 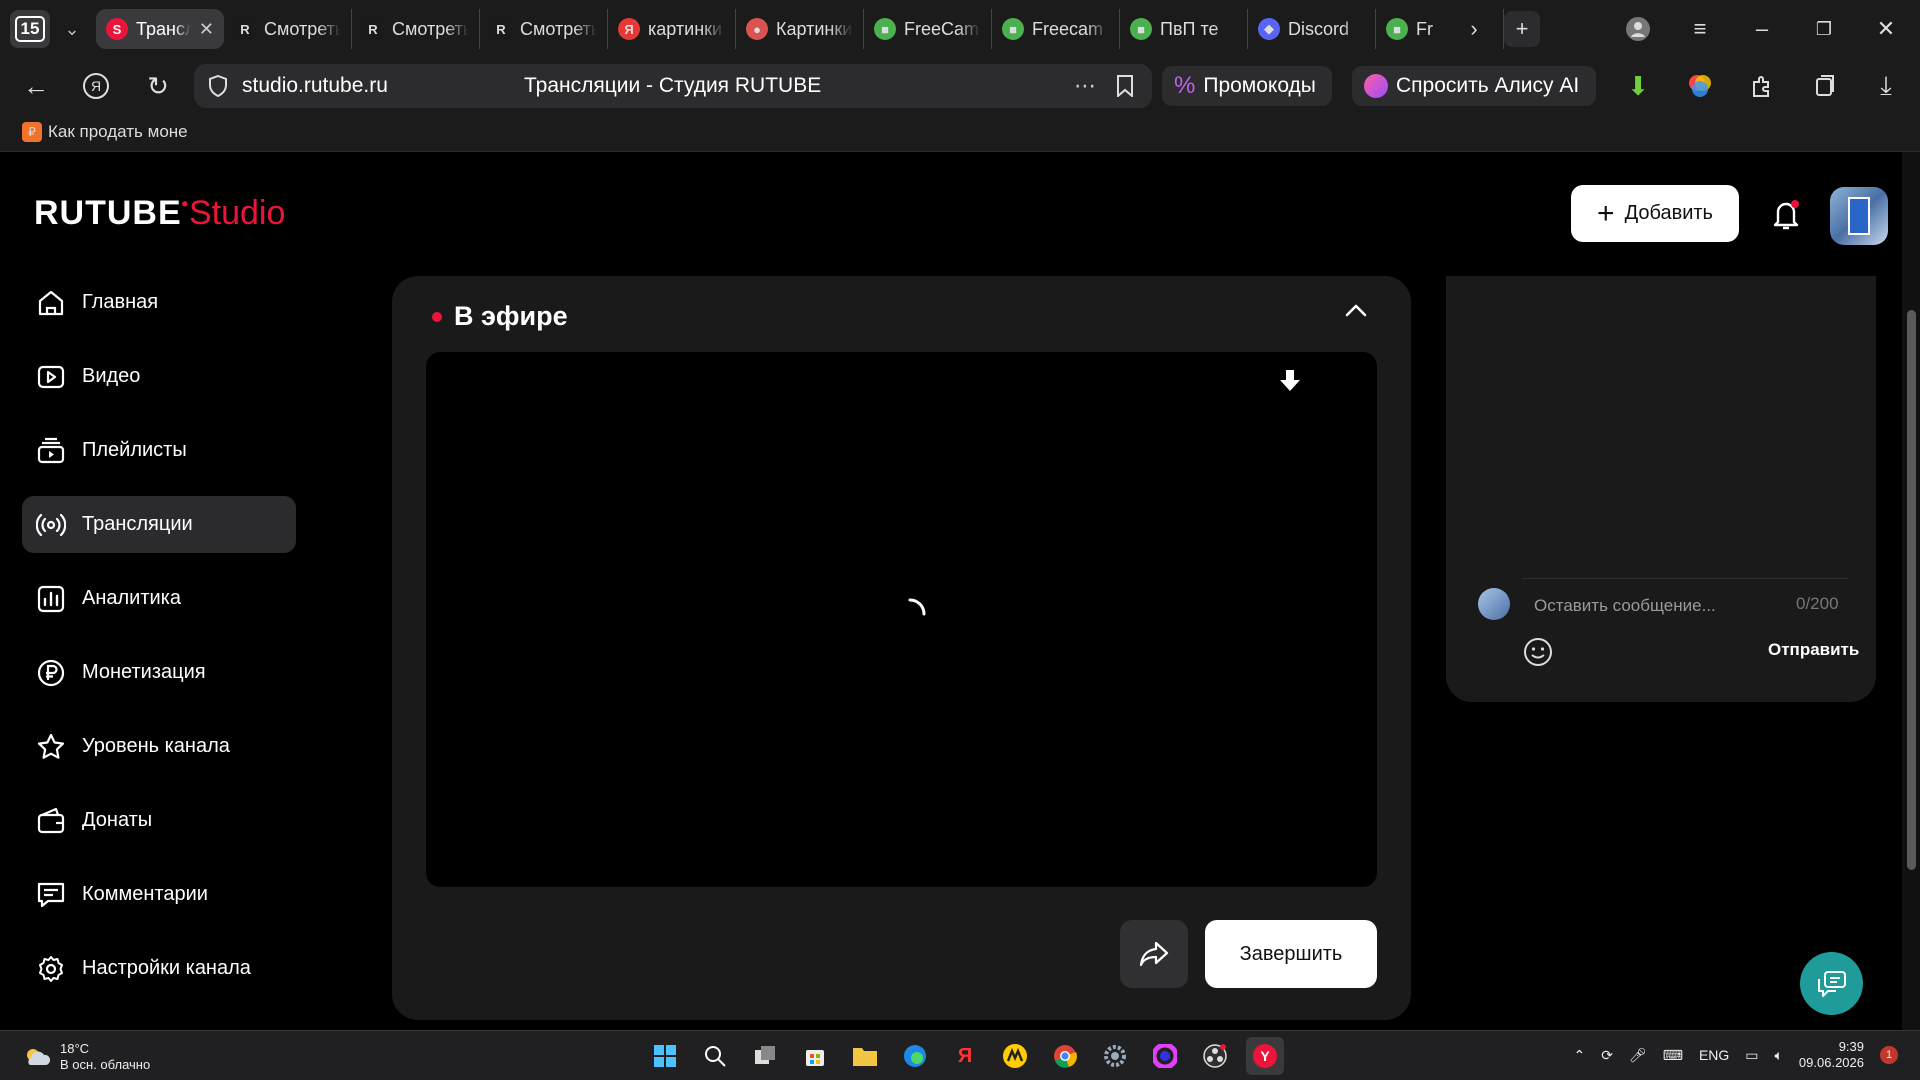 I want to click on settings-gear-icon, so click(x=1115, y=1056).